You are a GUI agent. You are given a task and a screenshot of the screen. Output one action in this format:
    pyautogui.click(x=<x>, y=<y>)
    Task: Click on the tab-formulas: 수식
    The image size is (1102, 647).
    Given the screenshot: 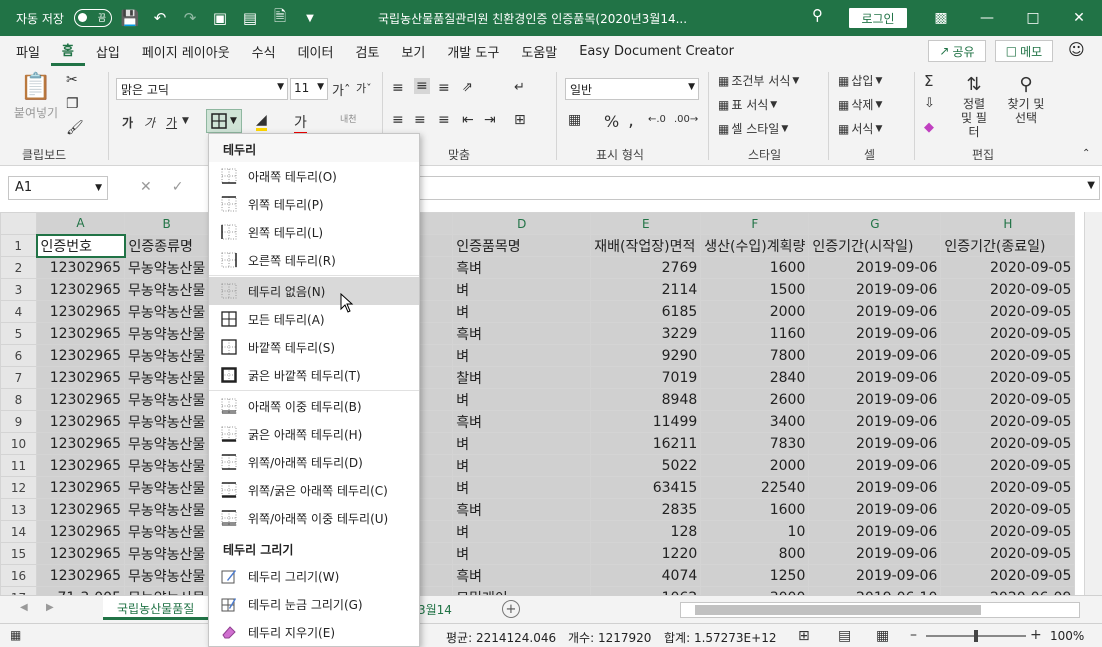 What is the action you would take?
    pyautogui.click(x=264, y=51)
    